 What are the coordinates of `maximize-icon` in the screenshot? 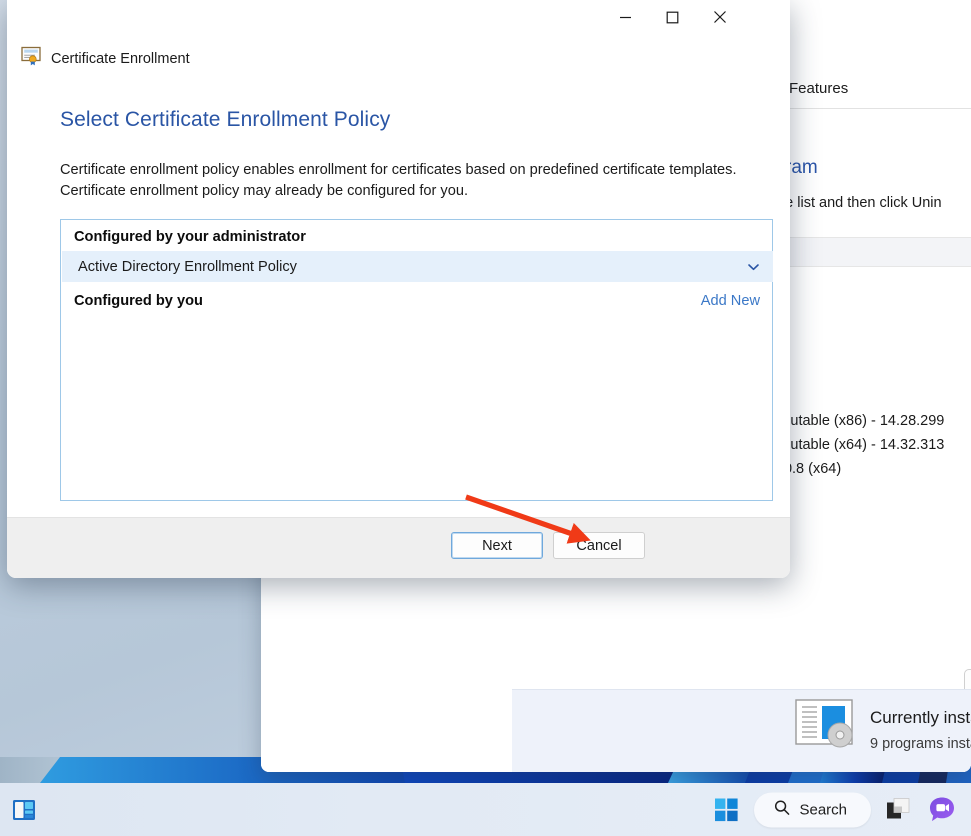 It's located at (672, 17).